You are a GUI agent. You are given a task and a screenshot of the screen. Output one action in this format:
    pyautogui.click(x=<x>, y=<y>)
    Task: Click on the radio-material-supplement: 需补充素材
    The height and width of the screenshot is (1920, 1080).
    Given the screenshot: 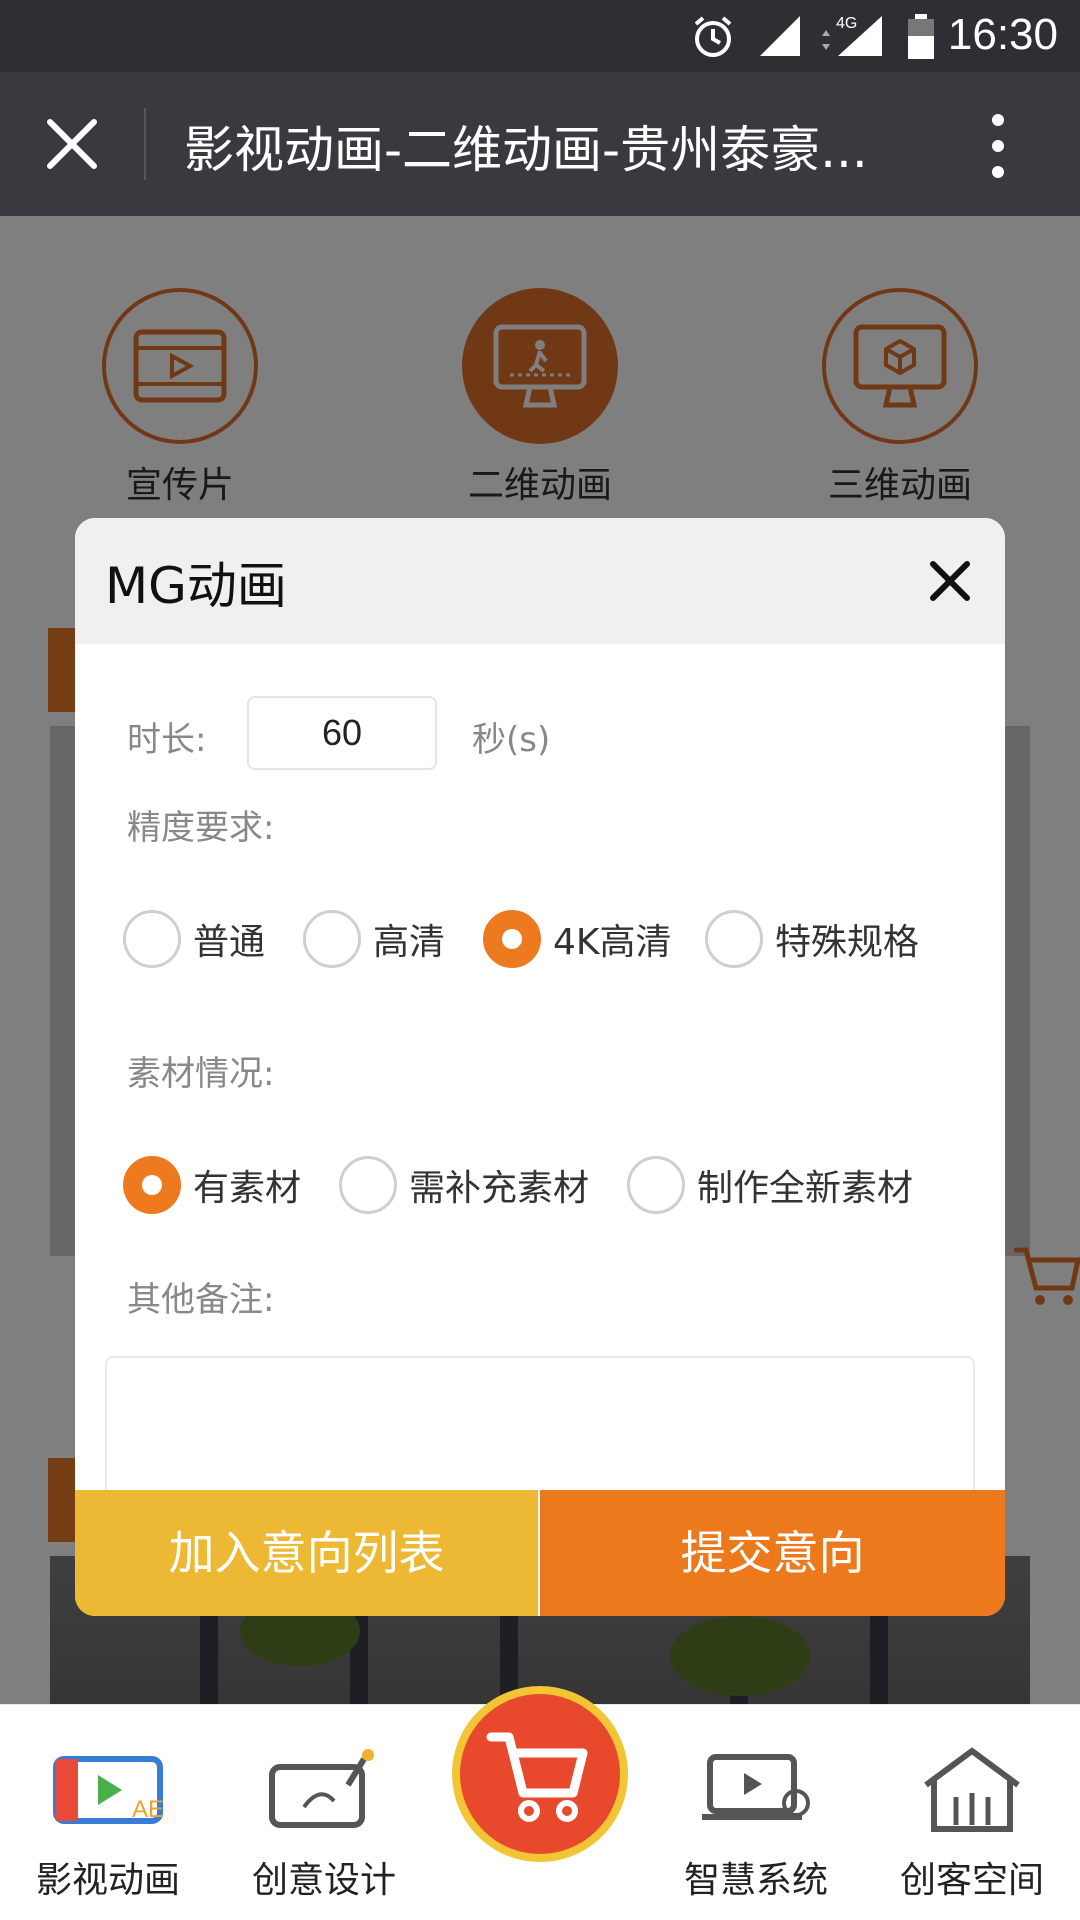 What is the action you would take?
    pyautogui.click(x=464, y=1185)
    